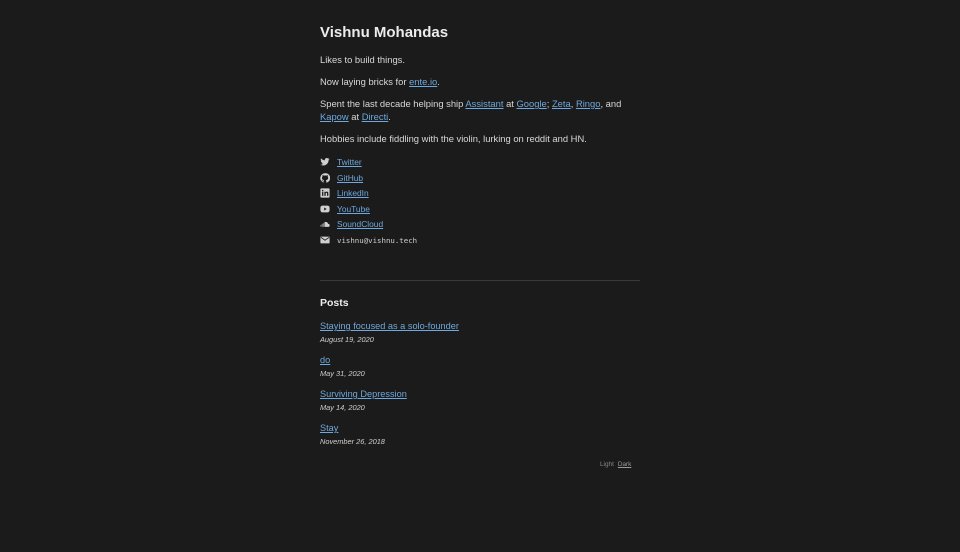  Describe the element at coordinates (615, 464) in the screenshot. I see `theme-switcher: Light Dark` at that location.